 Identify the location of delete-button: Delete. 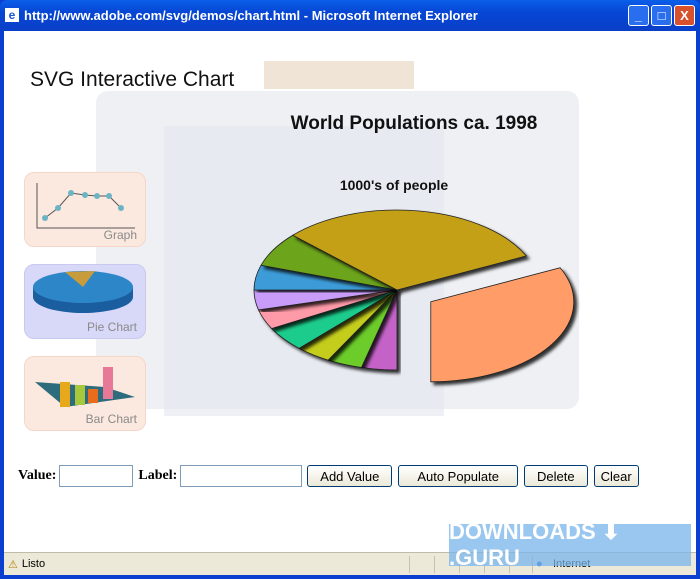
(556, 476).